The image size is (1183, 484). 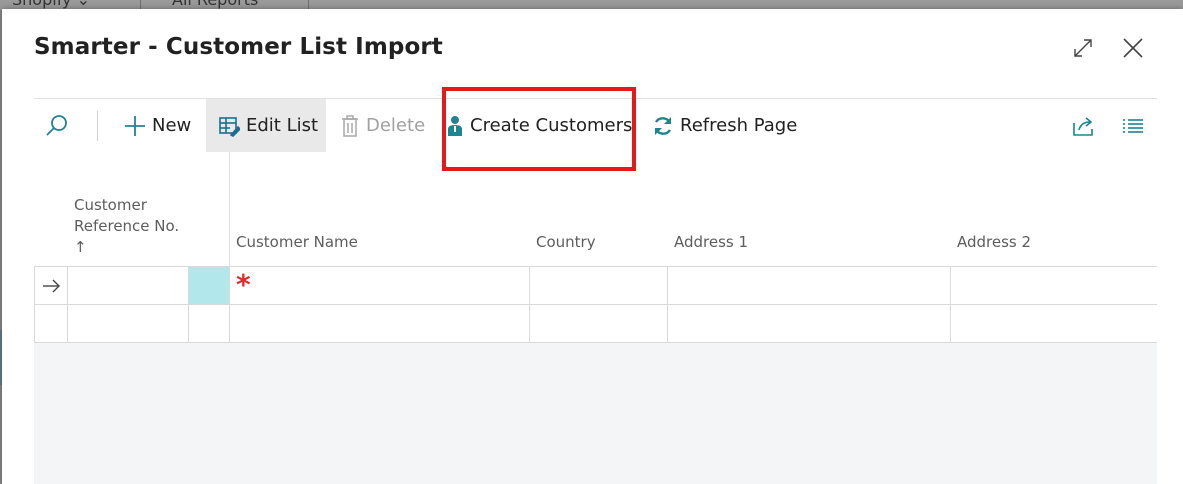 I want to click on column-header-address-1: Address 1, so click(x=711, y=242).